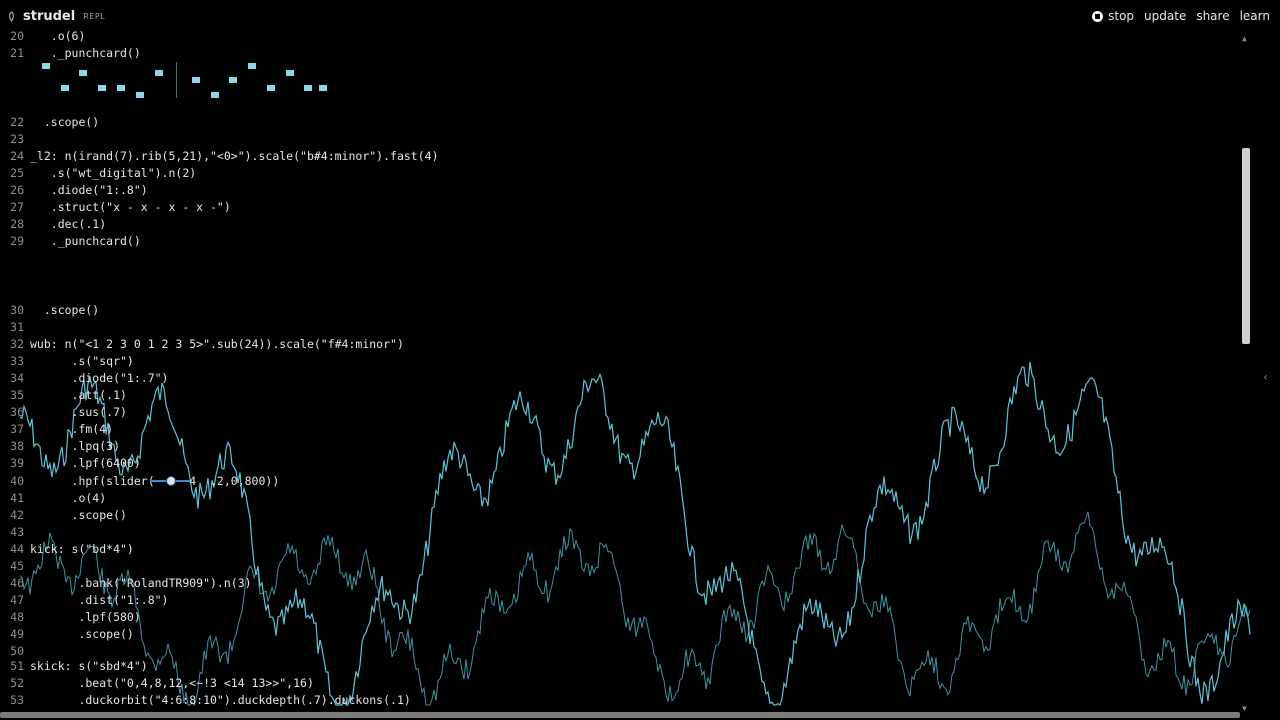  I want to click on code-line: .struct("x - x - x - x -"), so click(130, 207).